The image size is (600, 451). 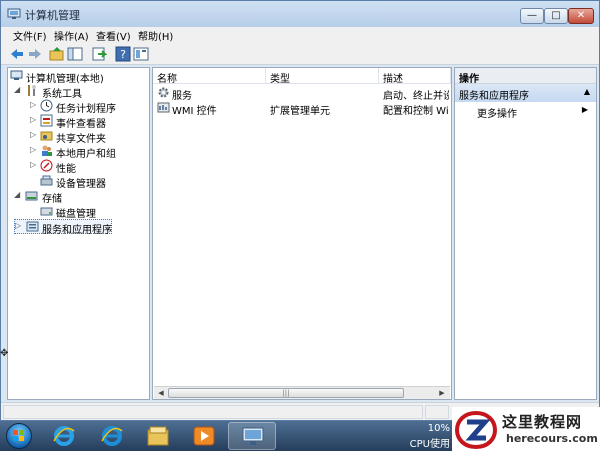 I want to click on actions-section-services-apps: 服务和应用程序 ▲, so click(x=525, y=93).